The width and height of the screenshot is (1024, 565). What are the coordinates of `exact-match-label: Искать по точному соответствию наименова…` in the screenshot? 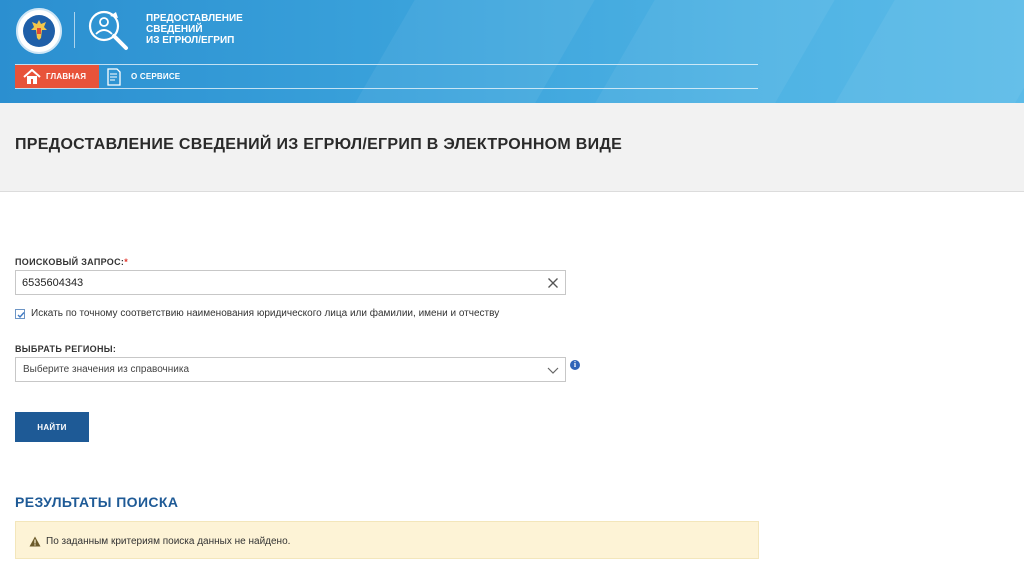 It's located at (265, 313).